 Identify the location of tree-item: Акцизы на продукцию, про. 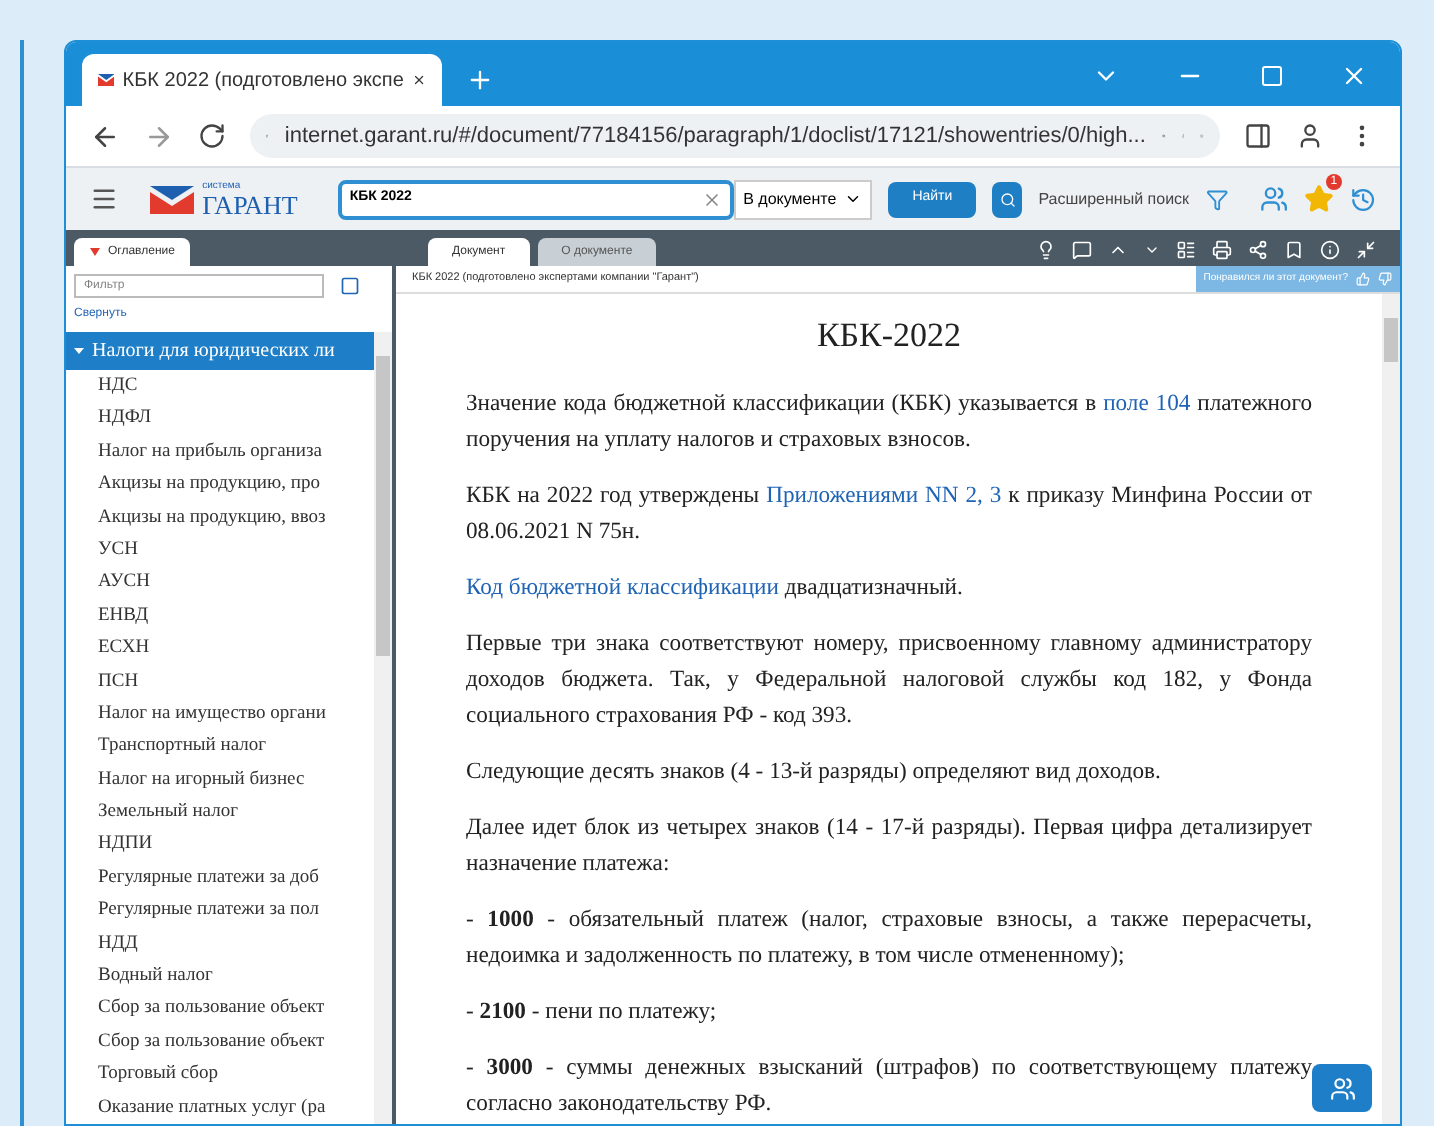
(220, 485).